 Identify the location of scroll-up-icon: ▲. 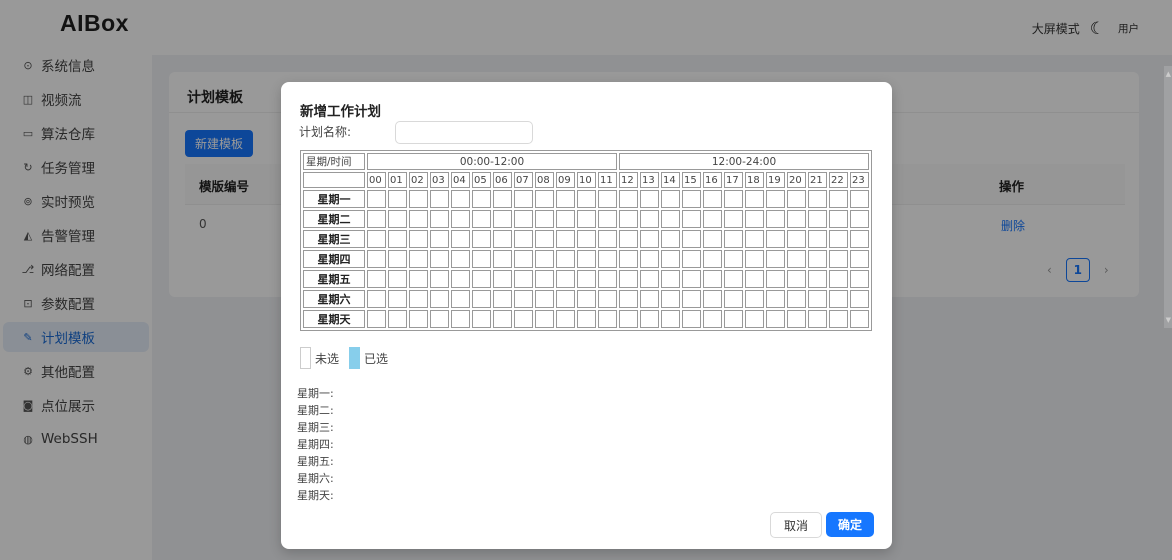
(1168, 74).